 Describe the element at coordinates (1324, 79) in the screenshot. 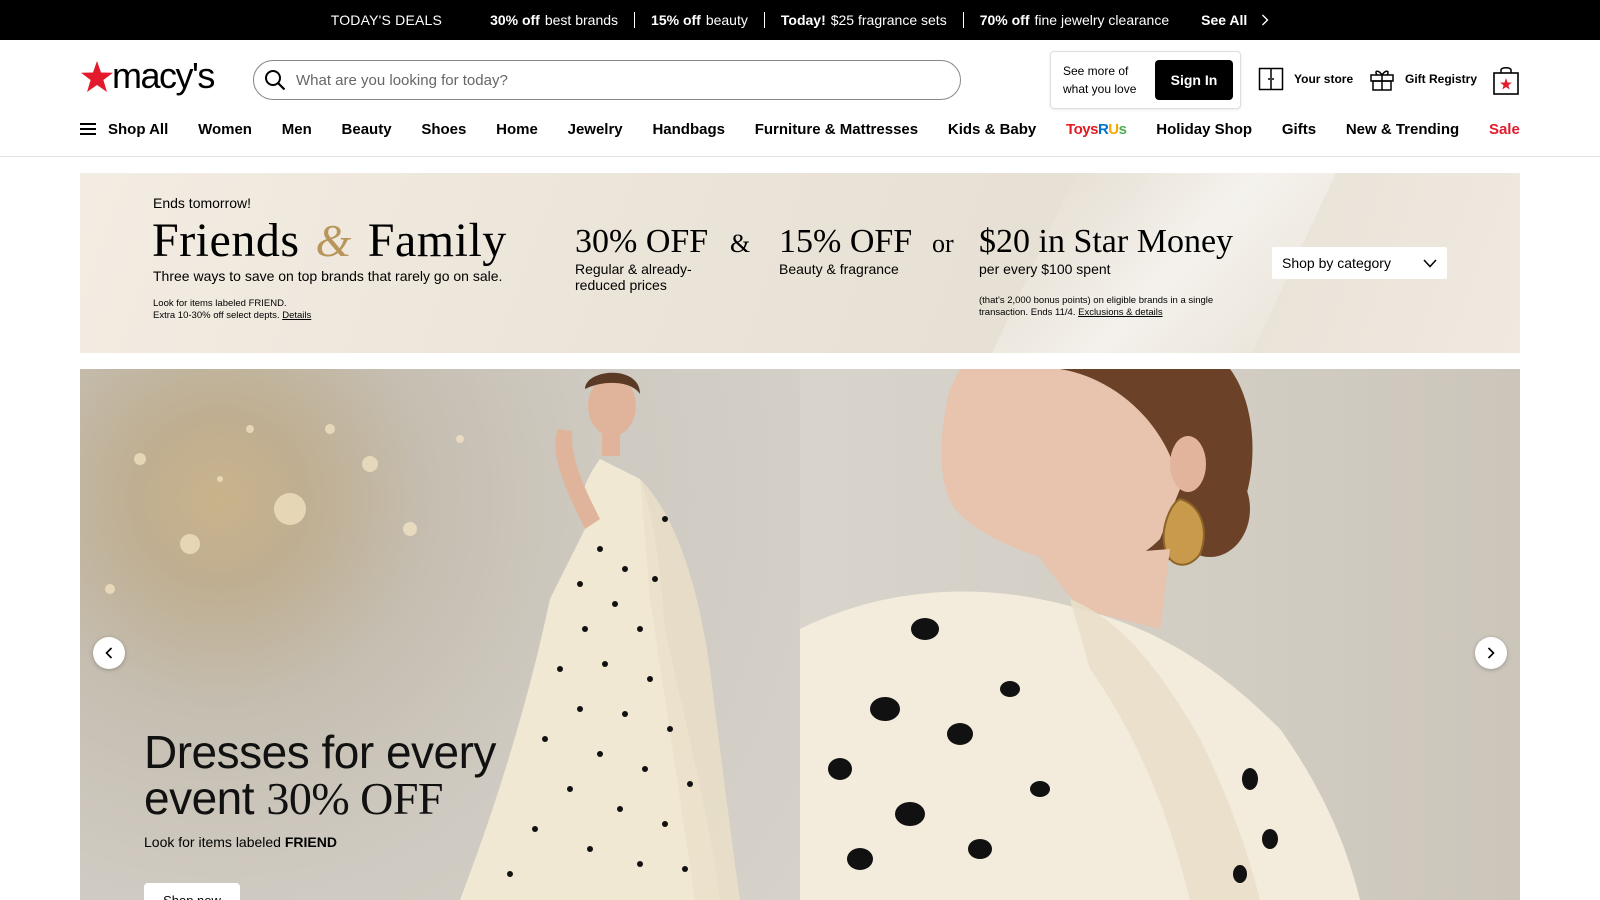

I see `your-store-label: Your store` at that location.